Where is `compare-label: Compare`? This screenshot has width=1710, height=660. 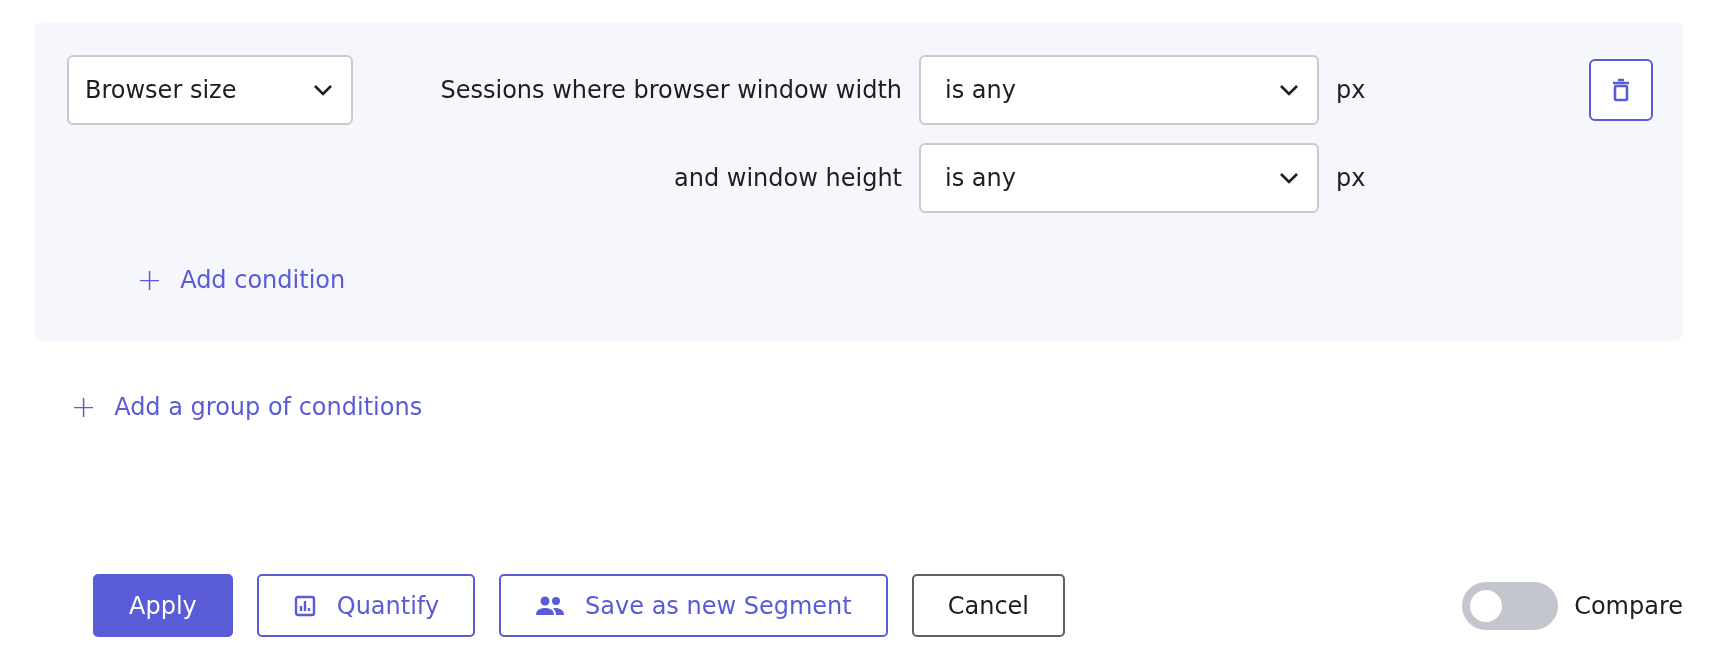
compare-label: Compare is located at coordinates (1628, 606).